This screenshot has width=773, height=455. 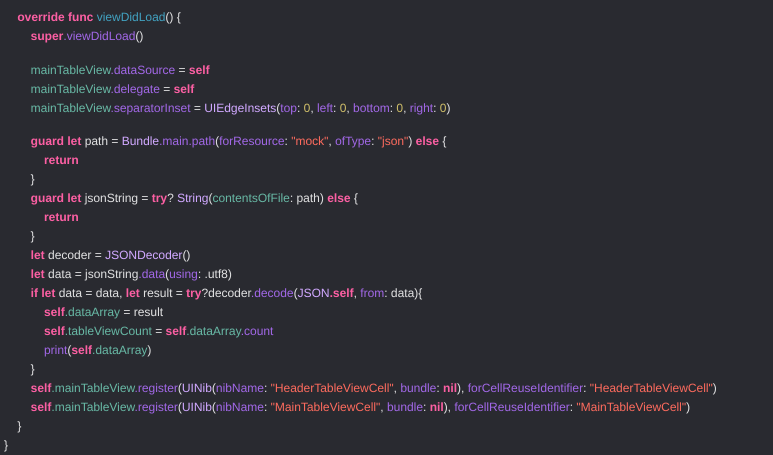 What do you see at coordinates (112, 89) in the screenshot?
I see `code-line: mainTableView.delegate = self` at bounding box center [112, 89].